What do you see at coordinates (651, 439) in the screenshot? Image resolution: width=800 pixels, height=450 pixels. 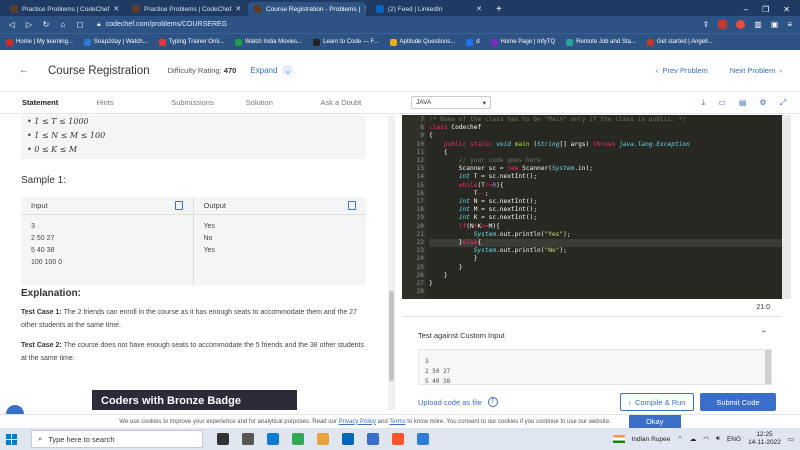 I see `currency-widget: Indian Rupee` at bounding box center [651, 439].